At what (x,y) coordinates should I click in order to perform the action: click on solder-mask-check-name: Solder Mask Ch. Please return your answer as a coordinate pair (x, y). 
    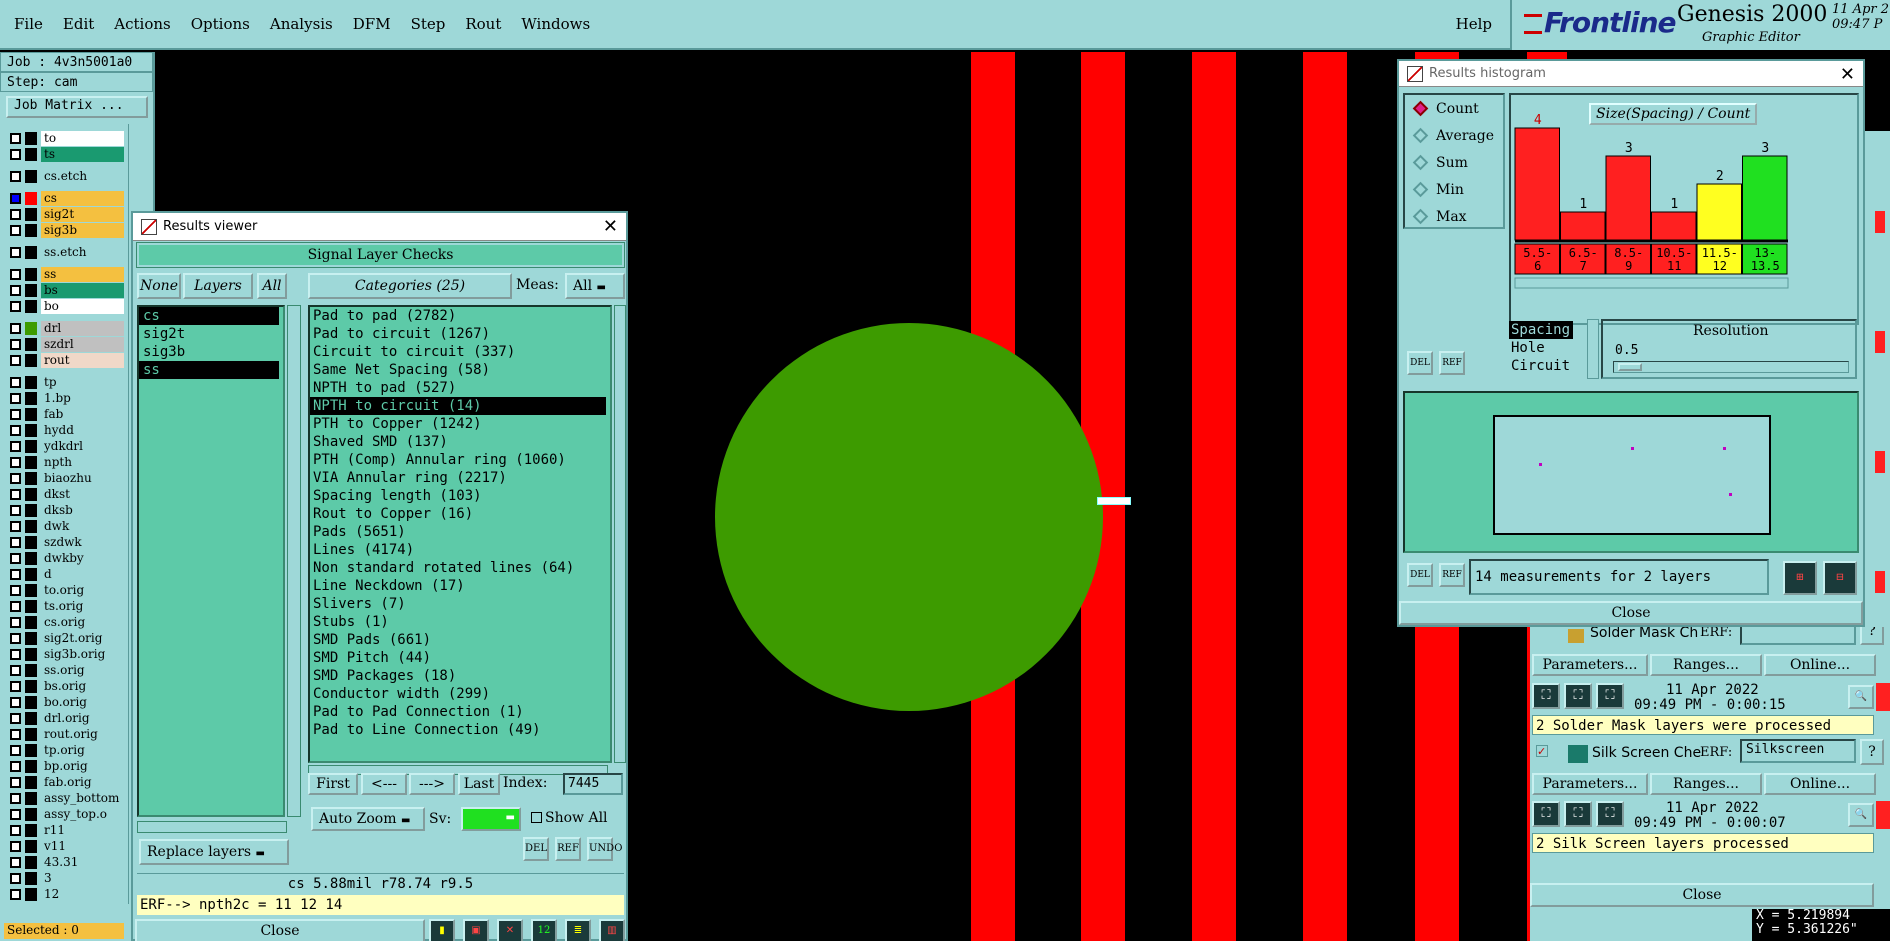
    Looking at the image, I should click on (1644, 634).